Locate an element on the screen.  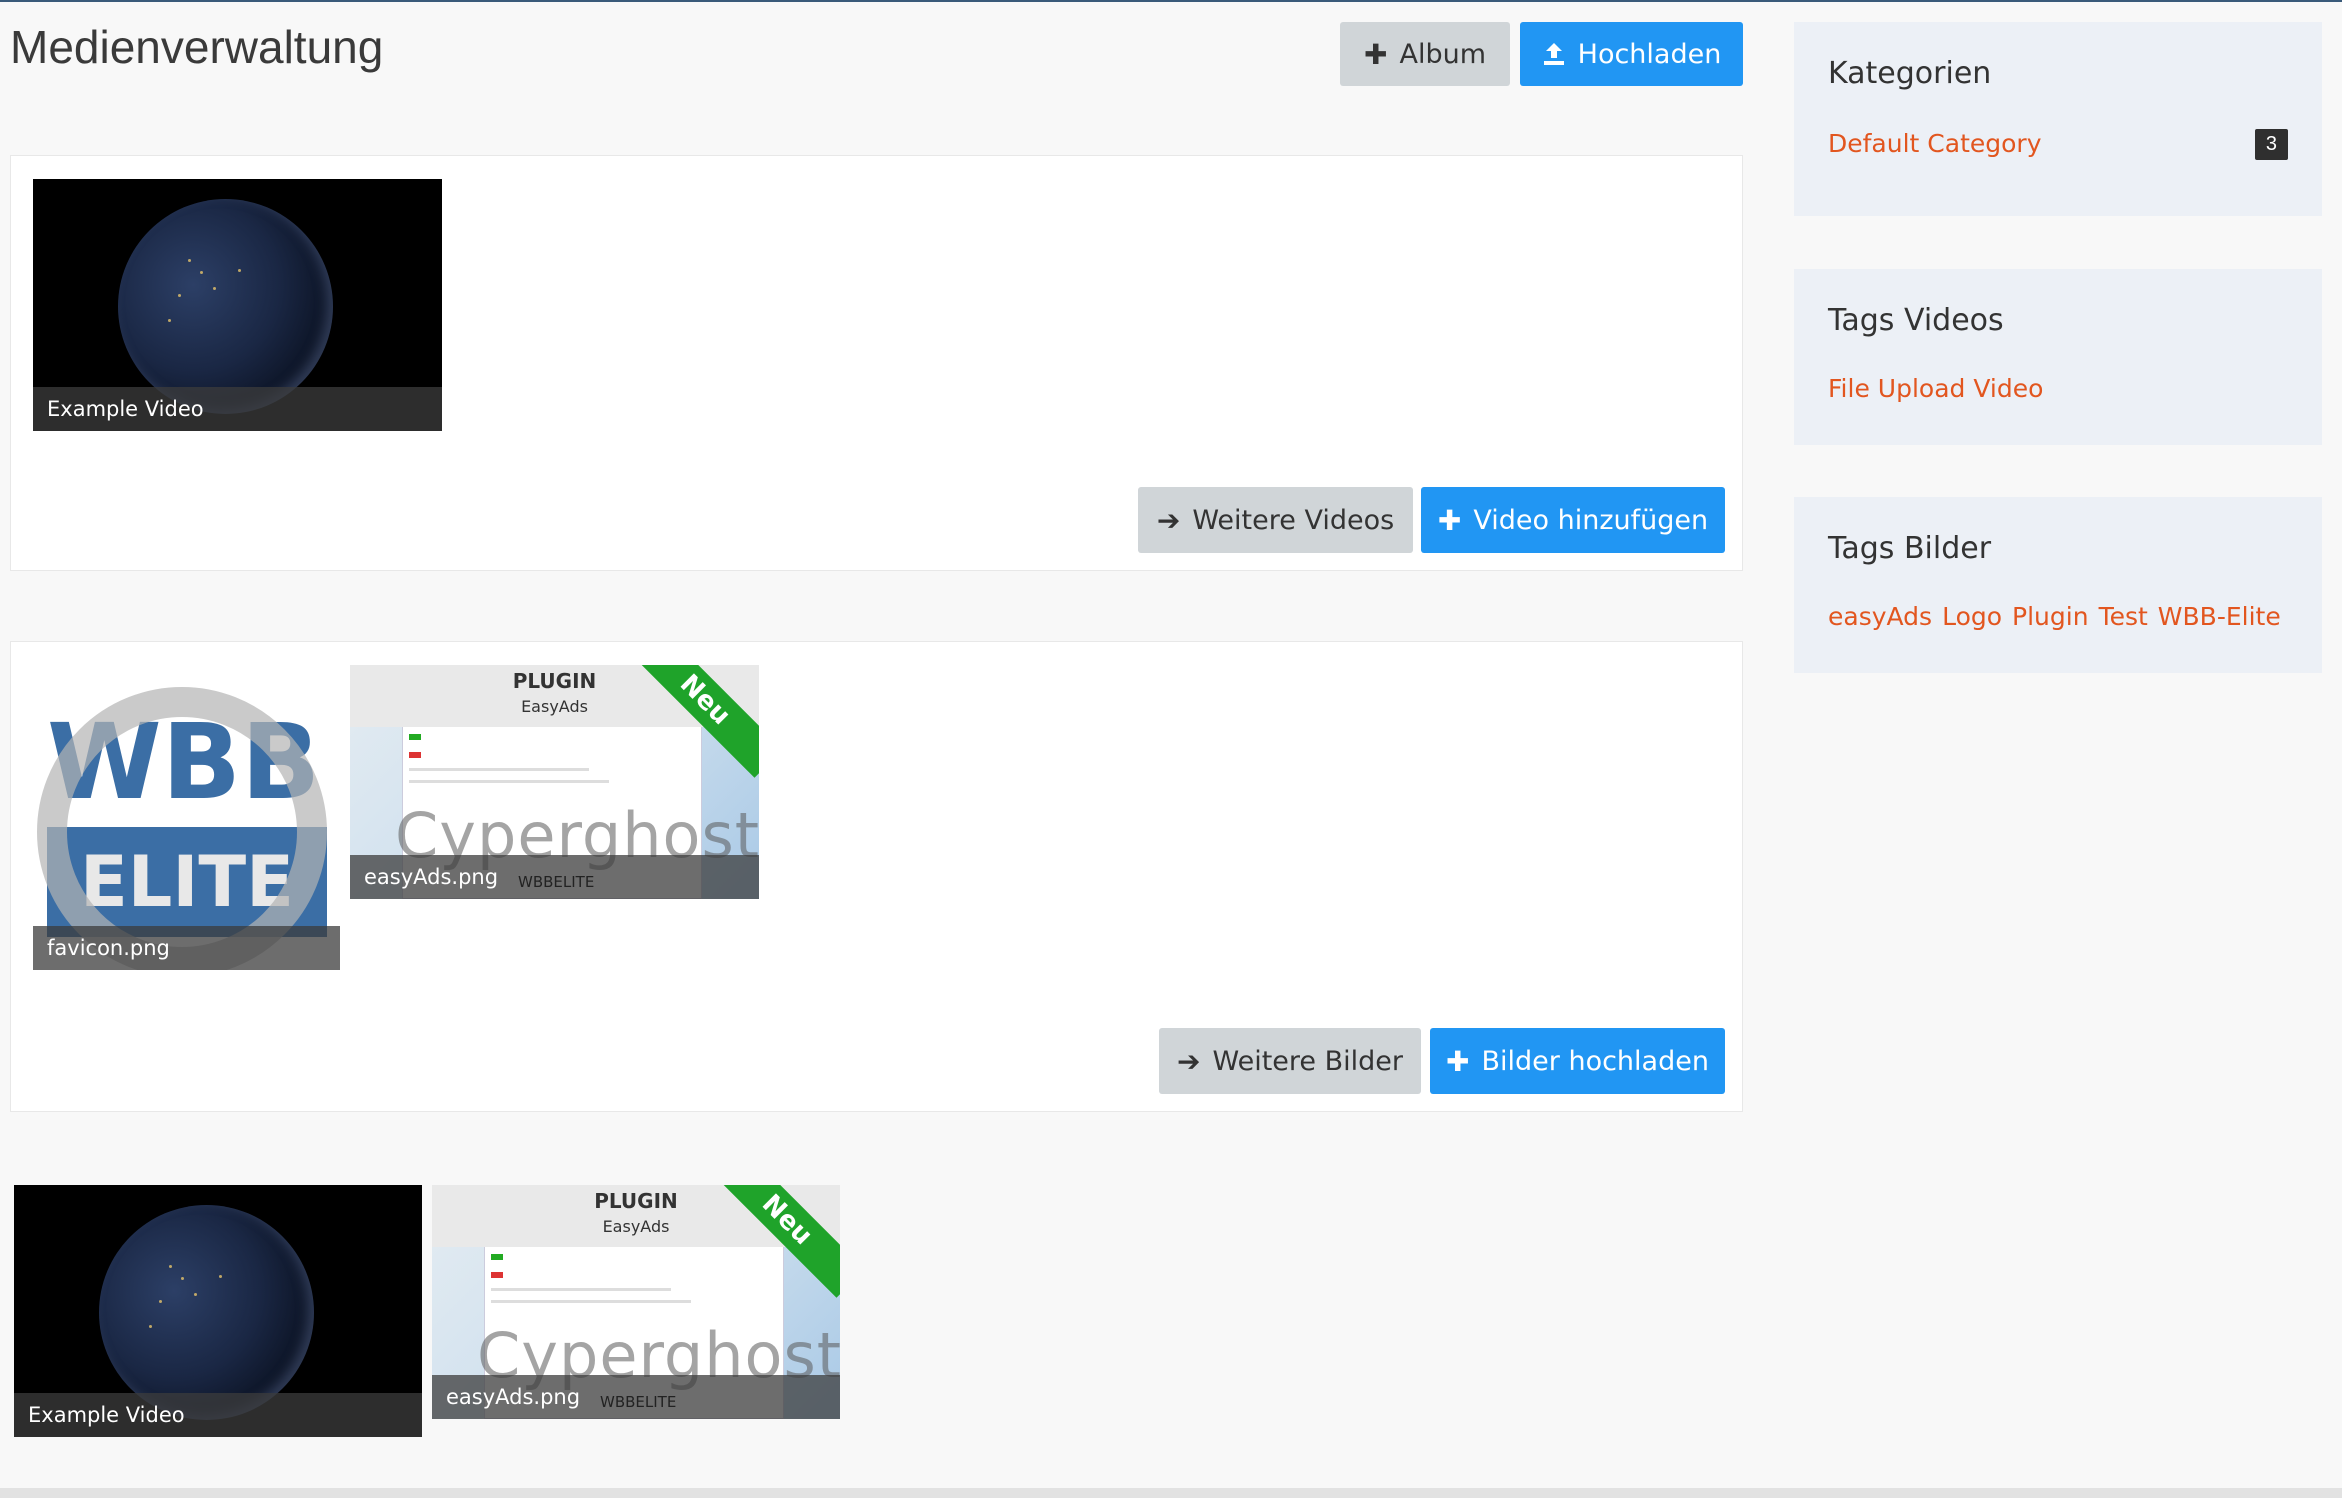
more-videos-button: ➔ Weitere Videos is located at coordinates (1275, 520).